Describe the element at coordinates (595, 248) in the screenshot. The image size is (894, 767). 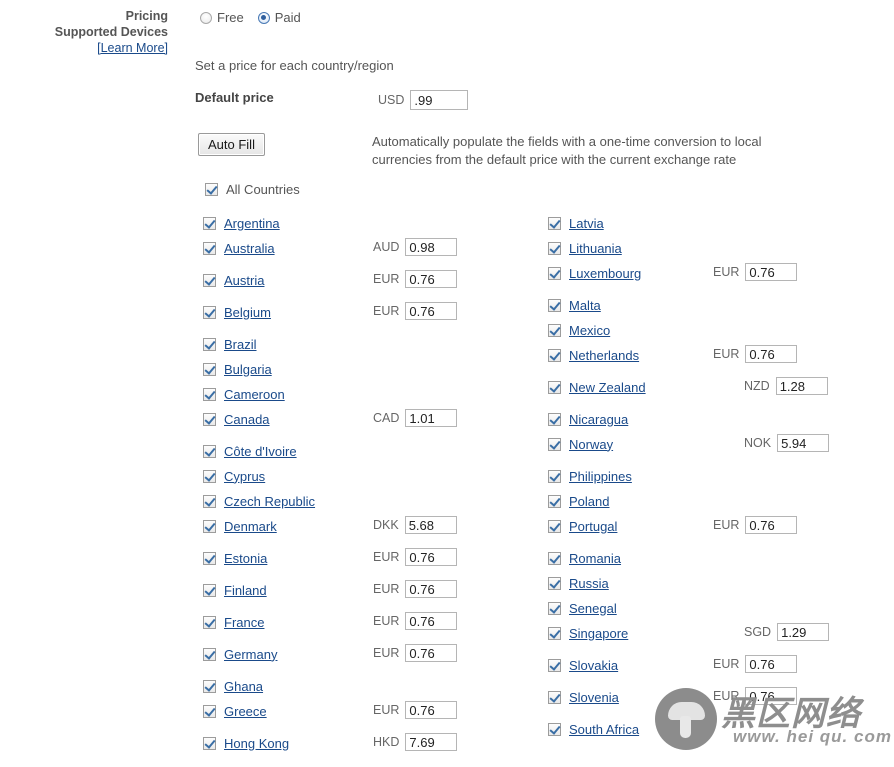
I see `country-link: Lithuania` at that location.